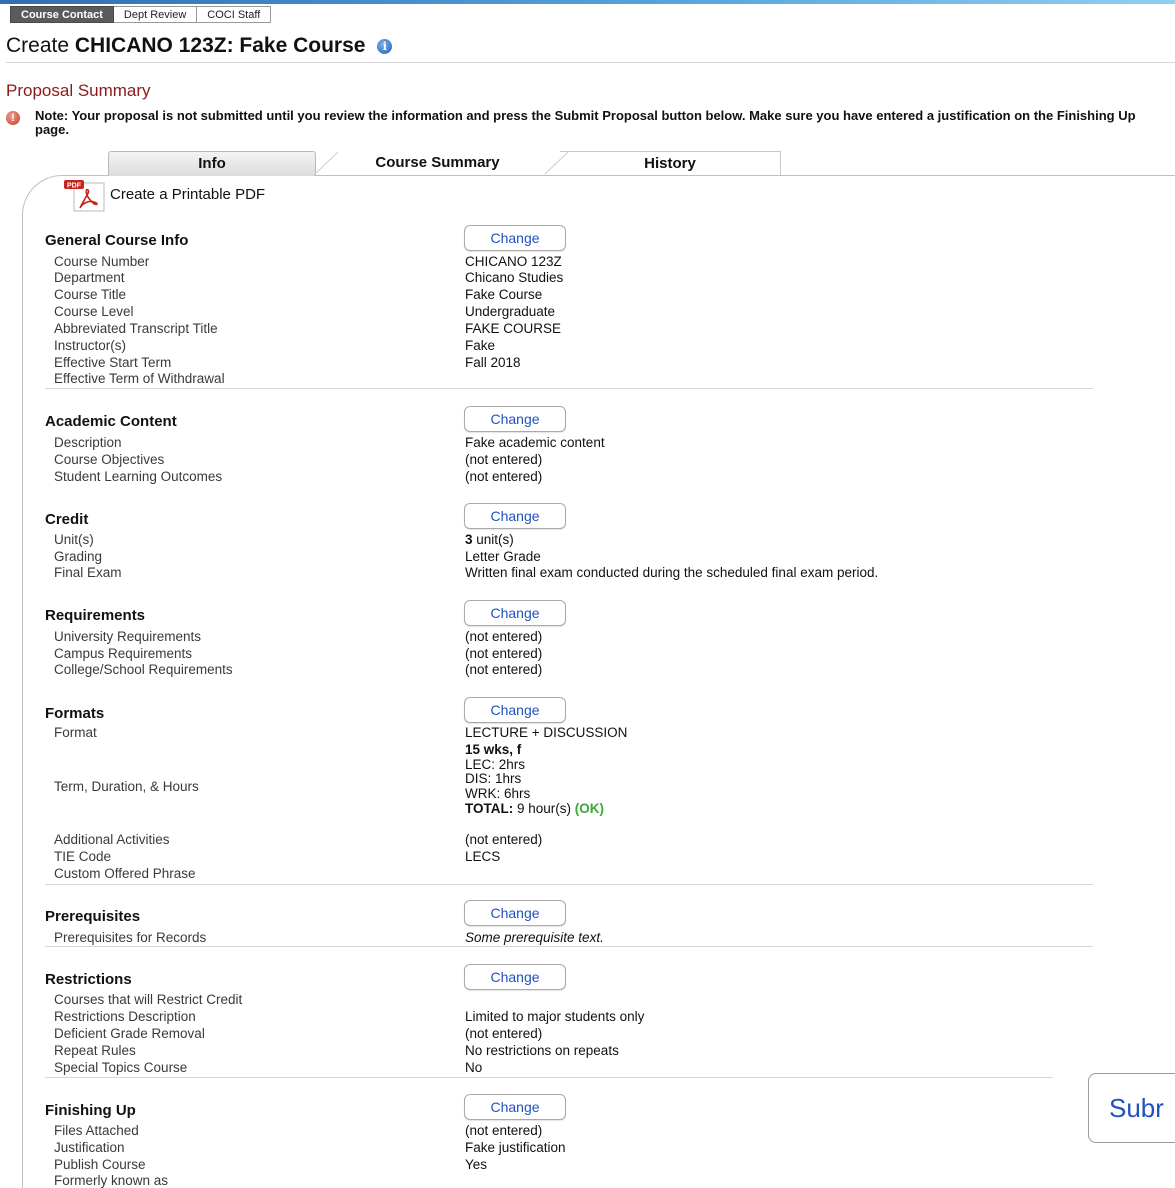 This screenshot has height=1188, width=1175. What do you see at coordinates (78, 90) in the screenshot?
I see `proposal-summary-heading: Proposal Summary` at bounding box center [78, 90].